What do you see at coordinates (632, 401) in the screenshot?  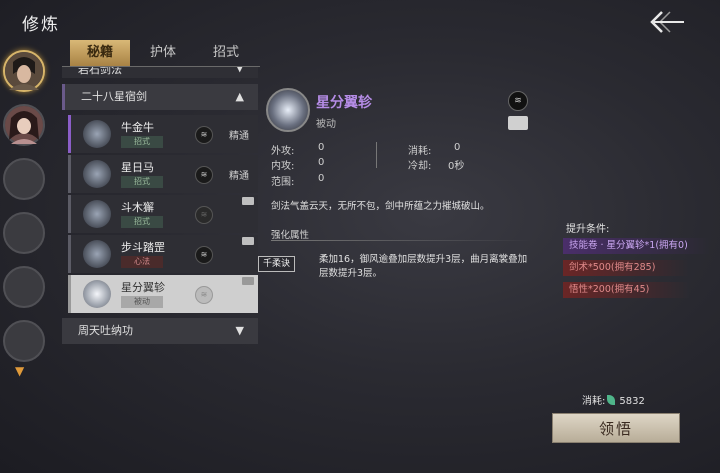 I see `cost-value: 5832` at bounding box center [632, 401].